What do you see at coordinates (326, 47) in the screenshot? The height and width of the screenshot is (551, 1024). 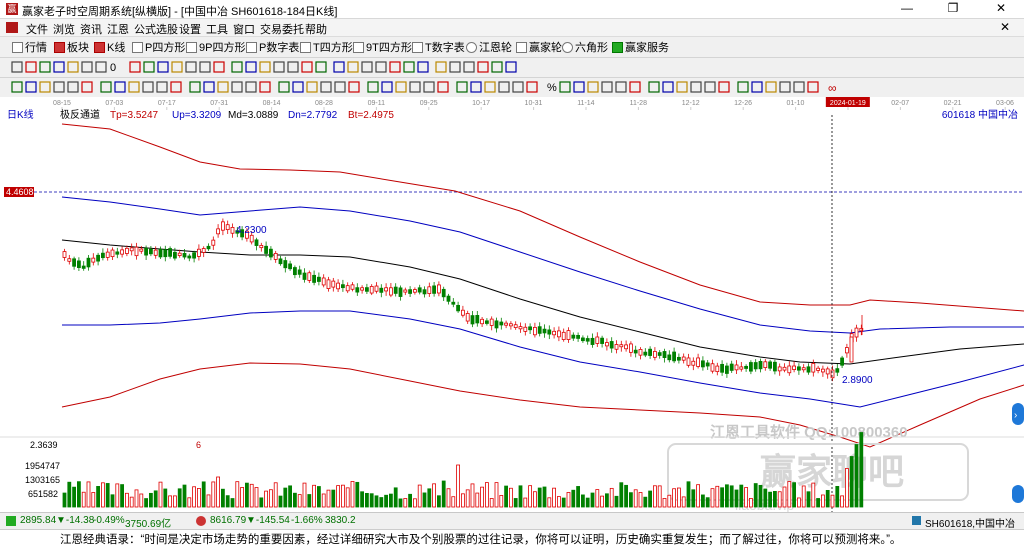 I see `t-square-button: T四方形` at bounding box center [326, 47].